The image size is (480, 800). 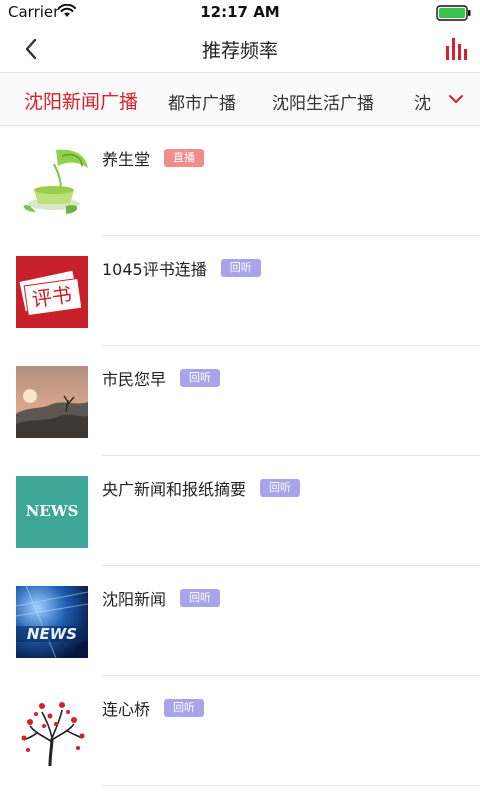 I want to click on heart-tree-image, so click(x=52, y=732).